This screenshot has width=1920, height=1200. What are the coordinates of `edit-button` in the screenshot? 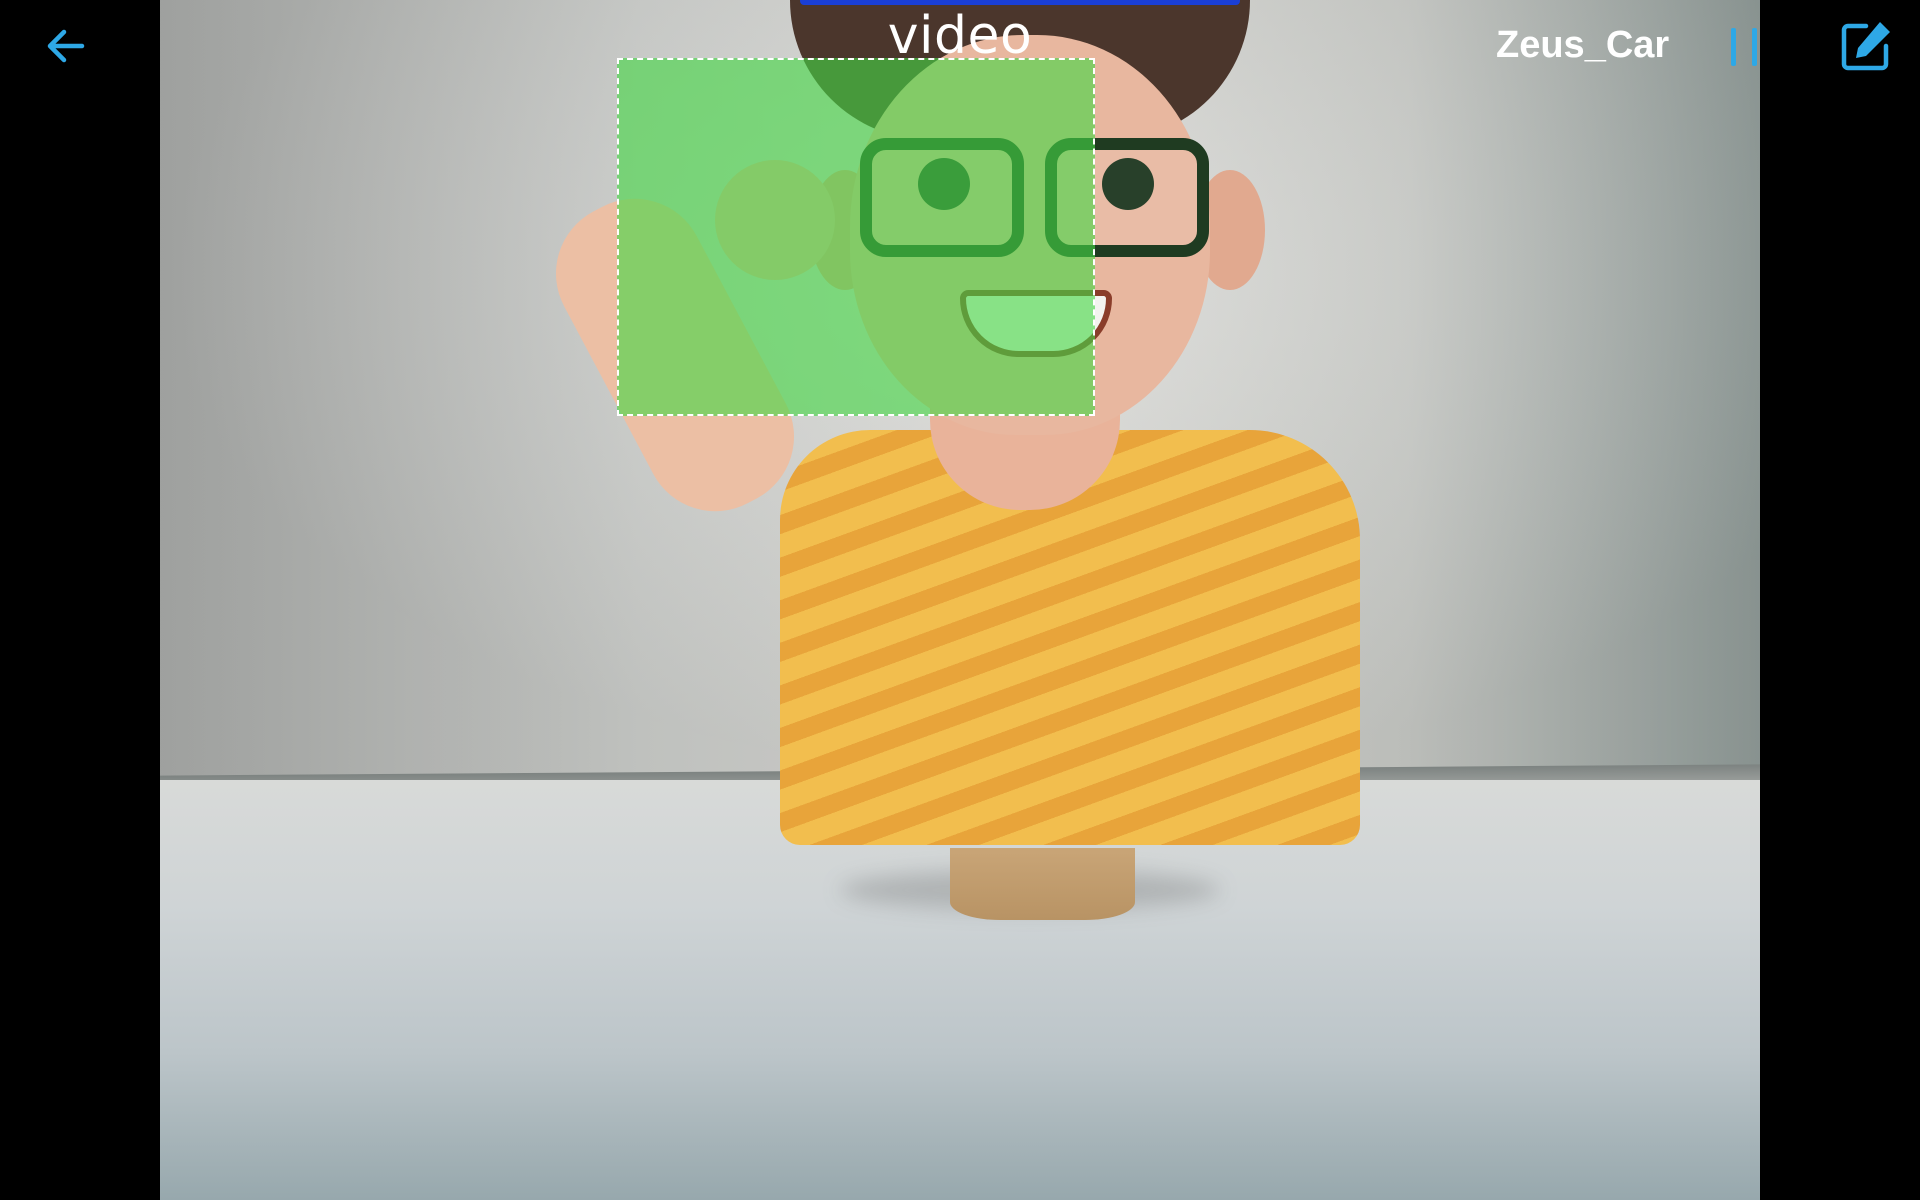 It's located at (1866, 46).